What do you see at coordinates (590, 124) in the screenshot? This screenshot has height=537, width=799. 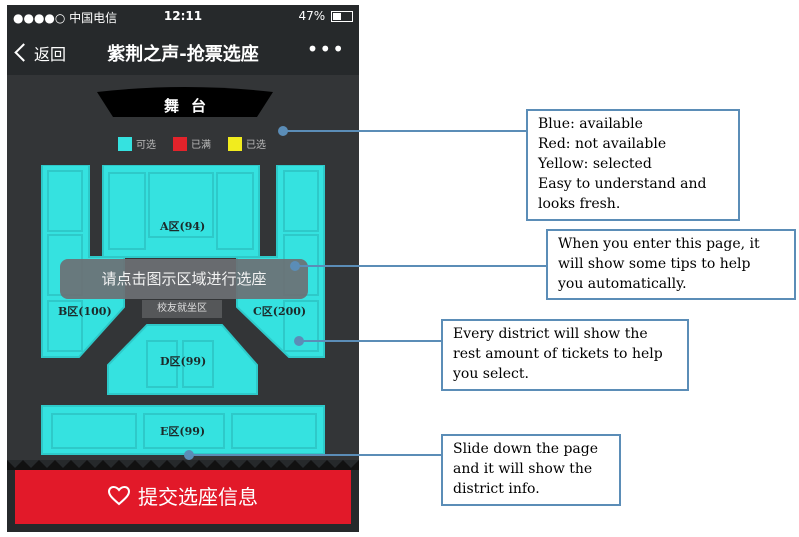 I see `annotation-legend-line: Blue: available` at bounding box center [590, 124].